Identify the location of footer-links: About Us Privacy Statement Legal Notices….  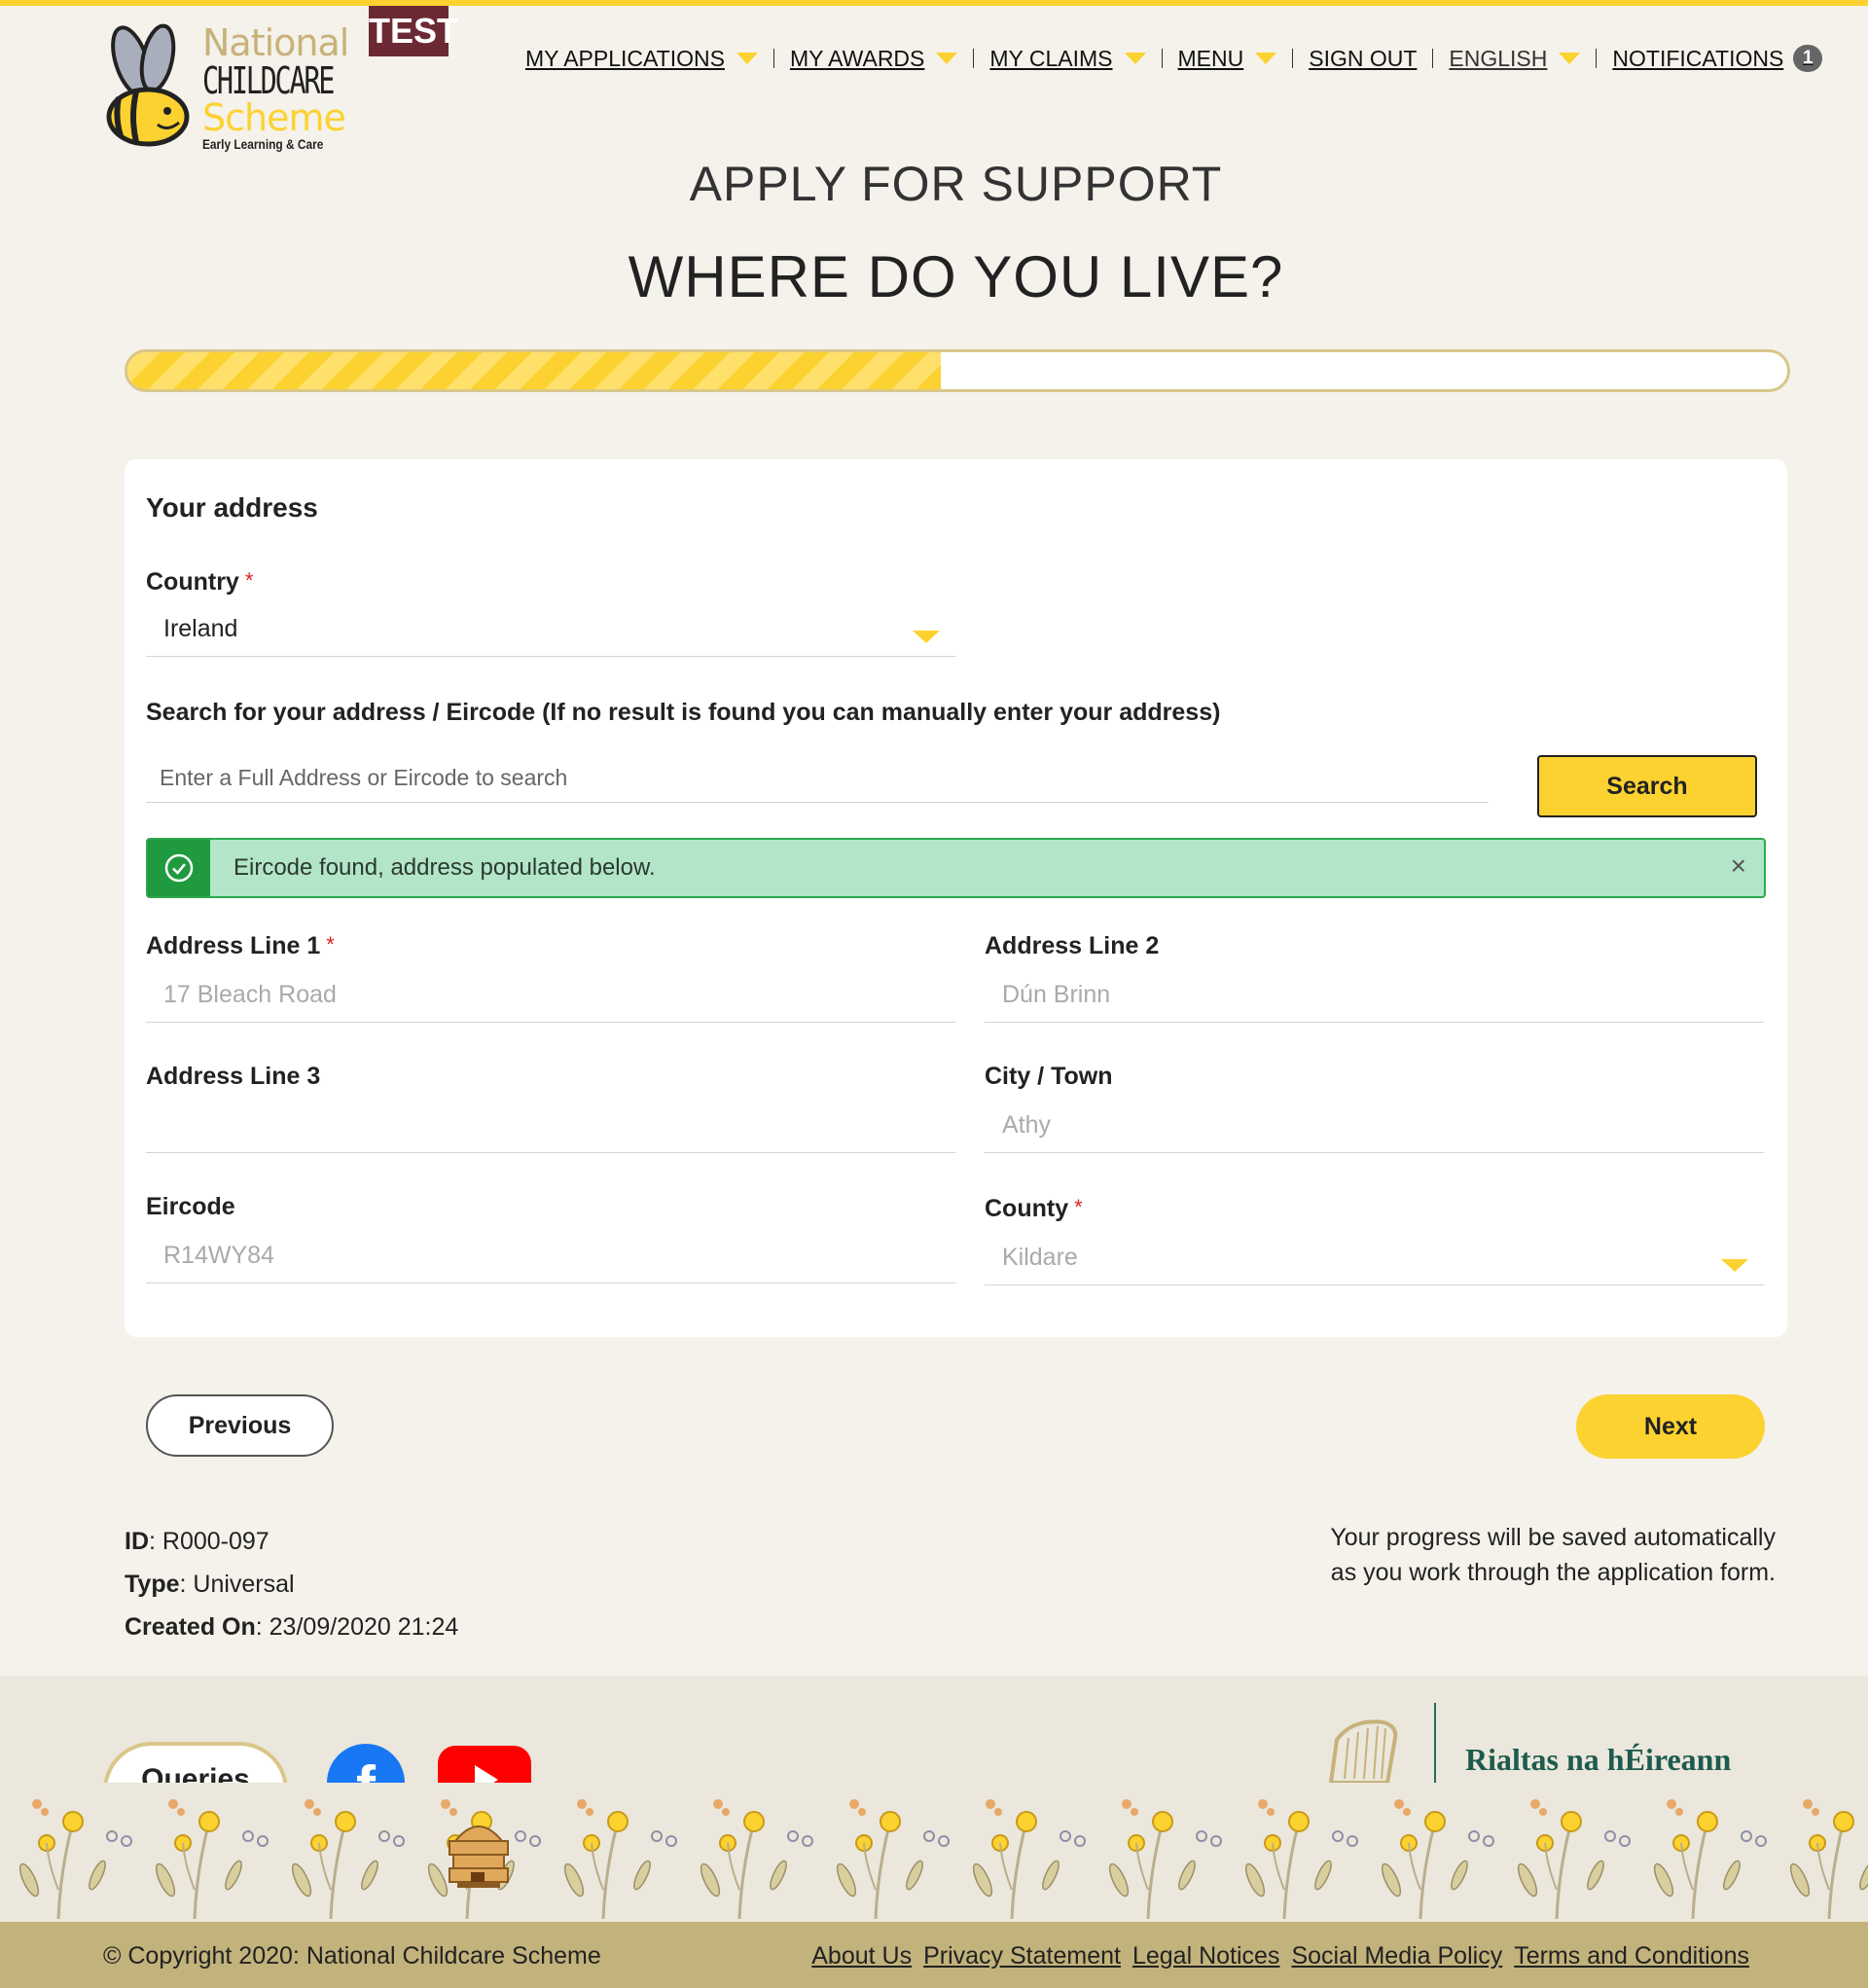
(1280, 1956).